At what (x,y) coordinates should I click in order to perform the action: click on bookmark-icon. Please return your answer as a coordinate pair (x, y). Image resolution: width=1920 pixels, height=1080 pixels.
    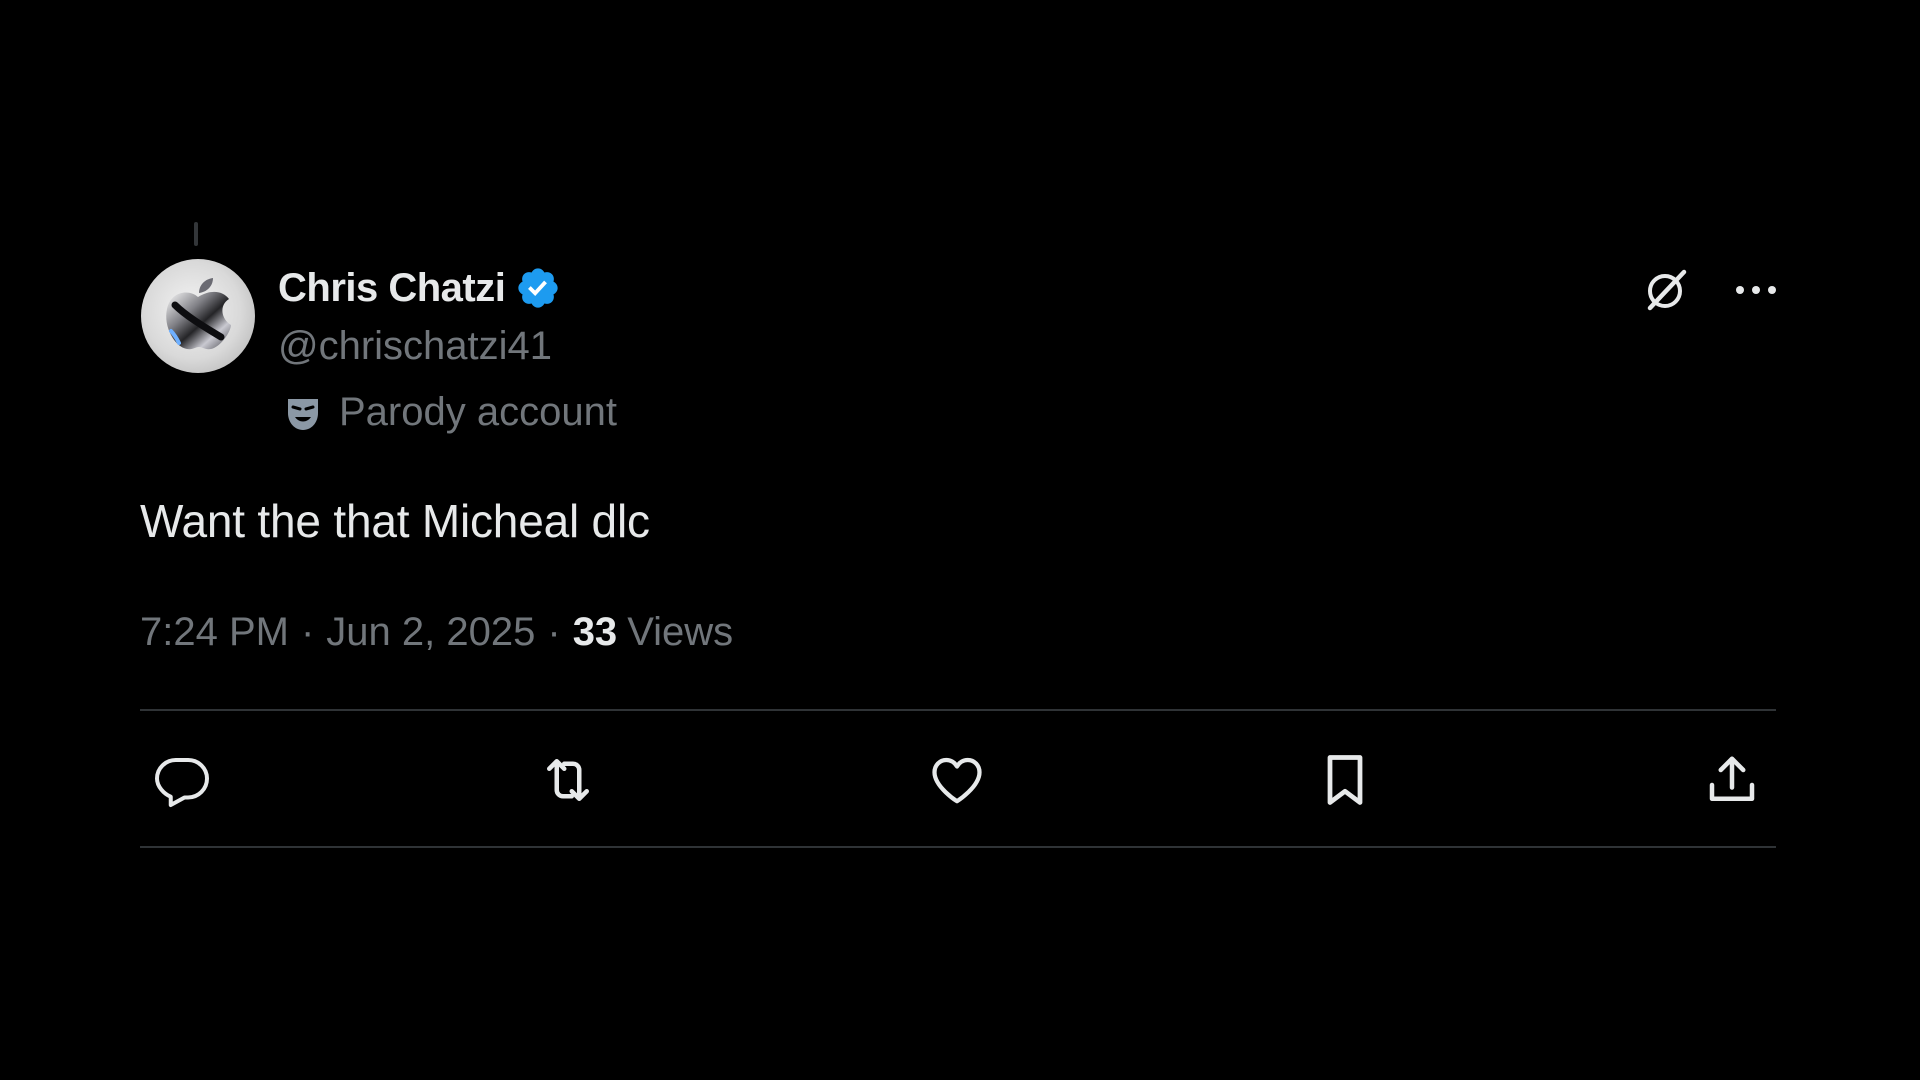
    Looking at the image, I should click on (1345, 780).